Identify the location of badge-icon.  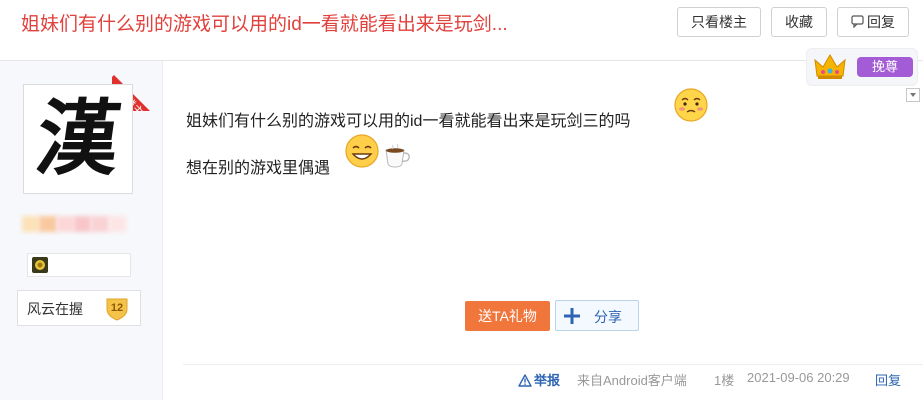
(40, 265).